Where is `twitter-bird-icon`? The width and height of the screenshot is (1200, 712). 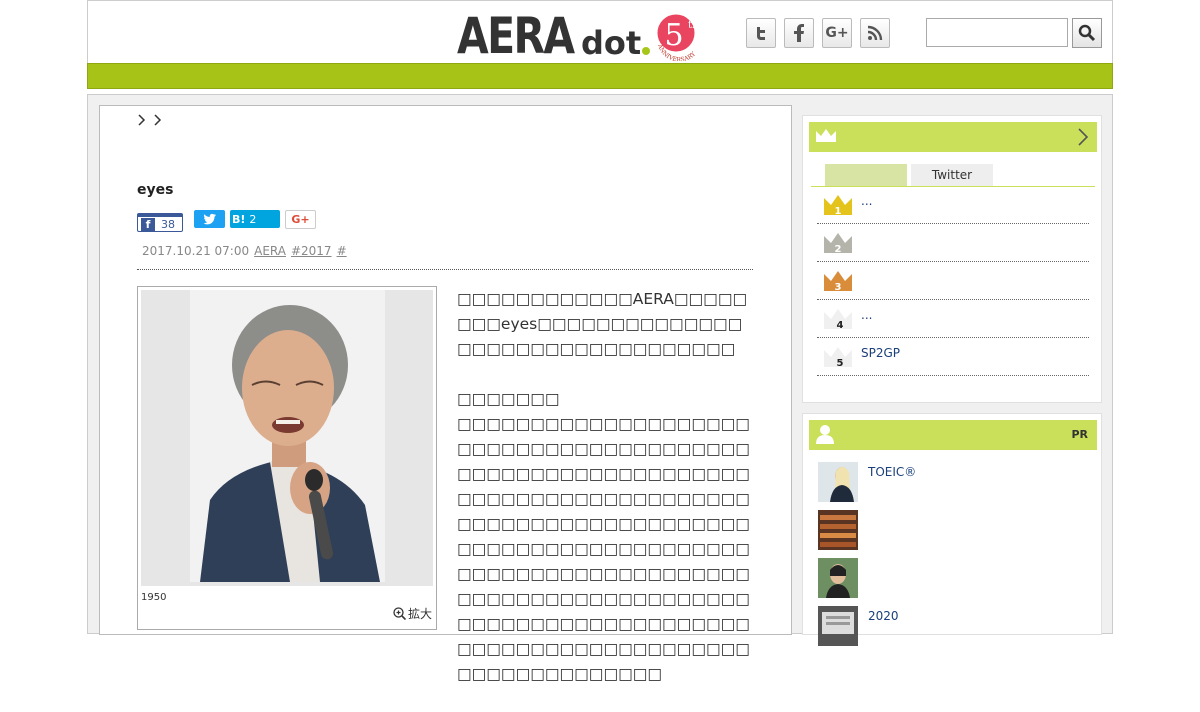 twitter-bird-icon is located at coordinates (209, 219).